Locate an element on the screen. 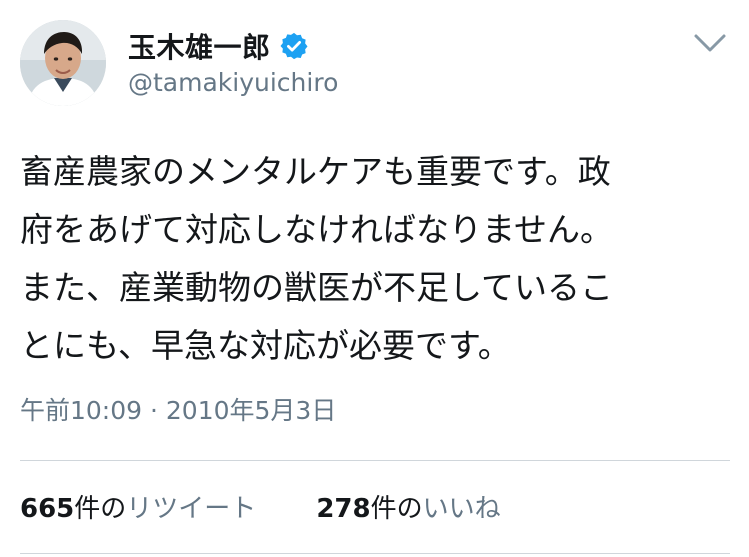  tweet-timestamp: 午前10:09 · 2010年5月3日 is located at coordinates (178, 409).